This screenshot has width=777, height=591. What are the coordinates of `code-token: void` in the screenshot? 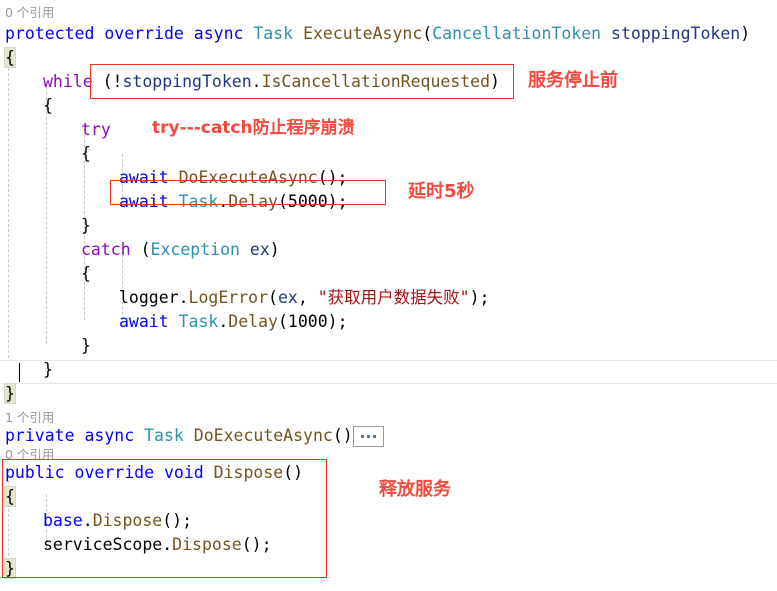 It's located at (183, 472).